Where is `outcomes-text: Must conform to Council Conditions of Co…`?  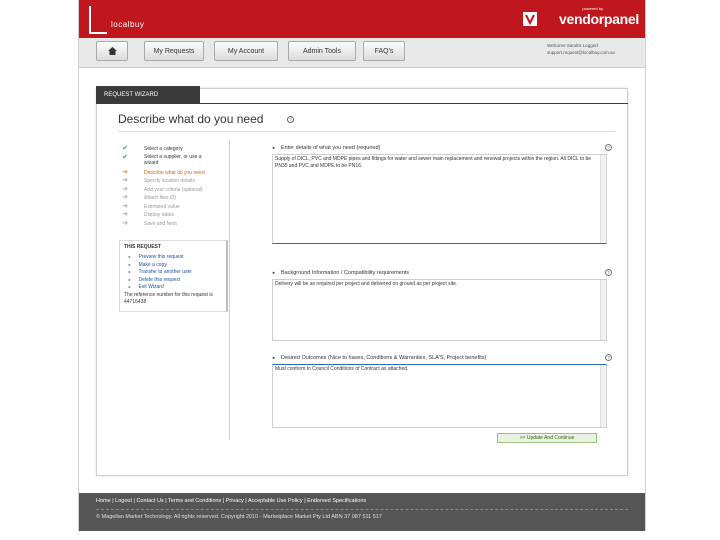 outcomes-text: Must conform to Council Conditions of Co… is located at coordinates (342, 369).